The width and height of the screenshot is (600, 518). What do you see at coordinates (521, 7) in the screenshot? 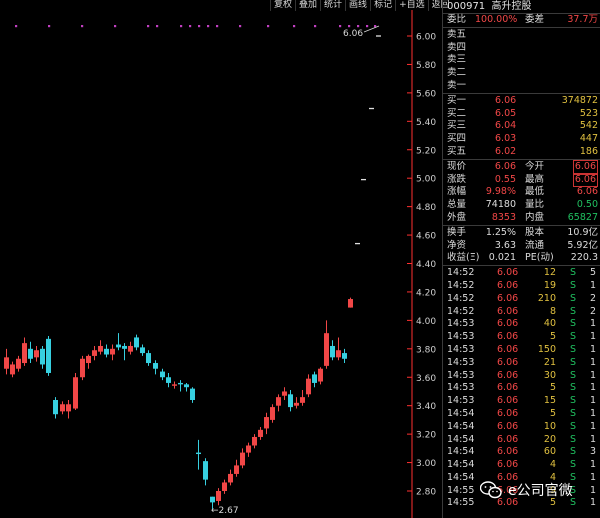
I see `stock-title: 000971 高升控股` at bounding box center [521, 7].